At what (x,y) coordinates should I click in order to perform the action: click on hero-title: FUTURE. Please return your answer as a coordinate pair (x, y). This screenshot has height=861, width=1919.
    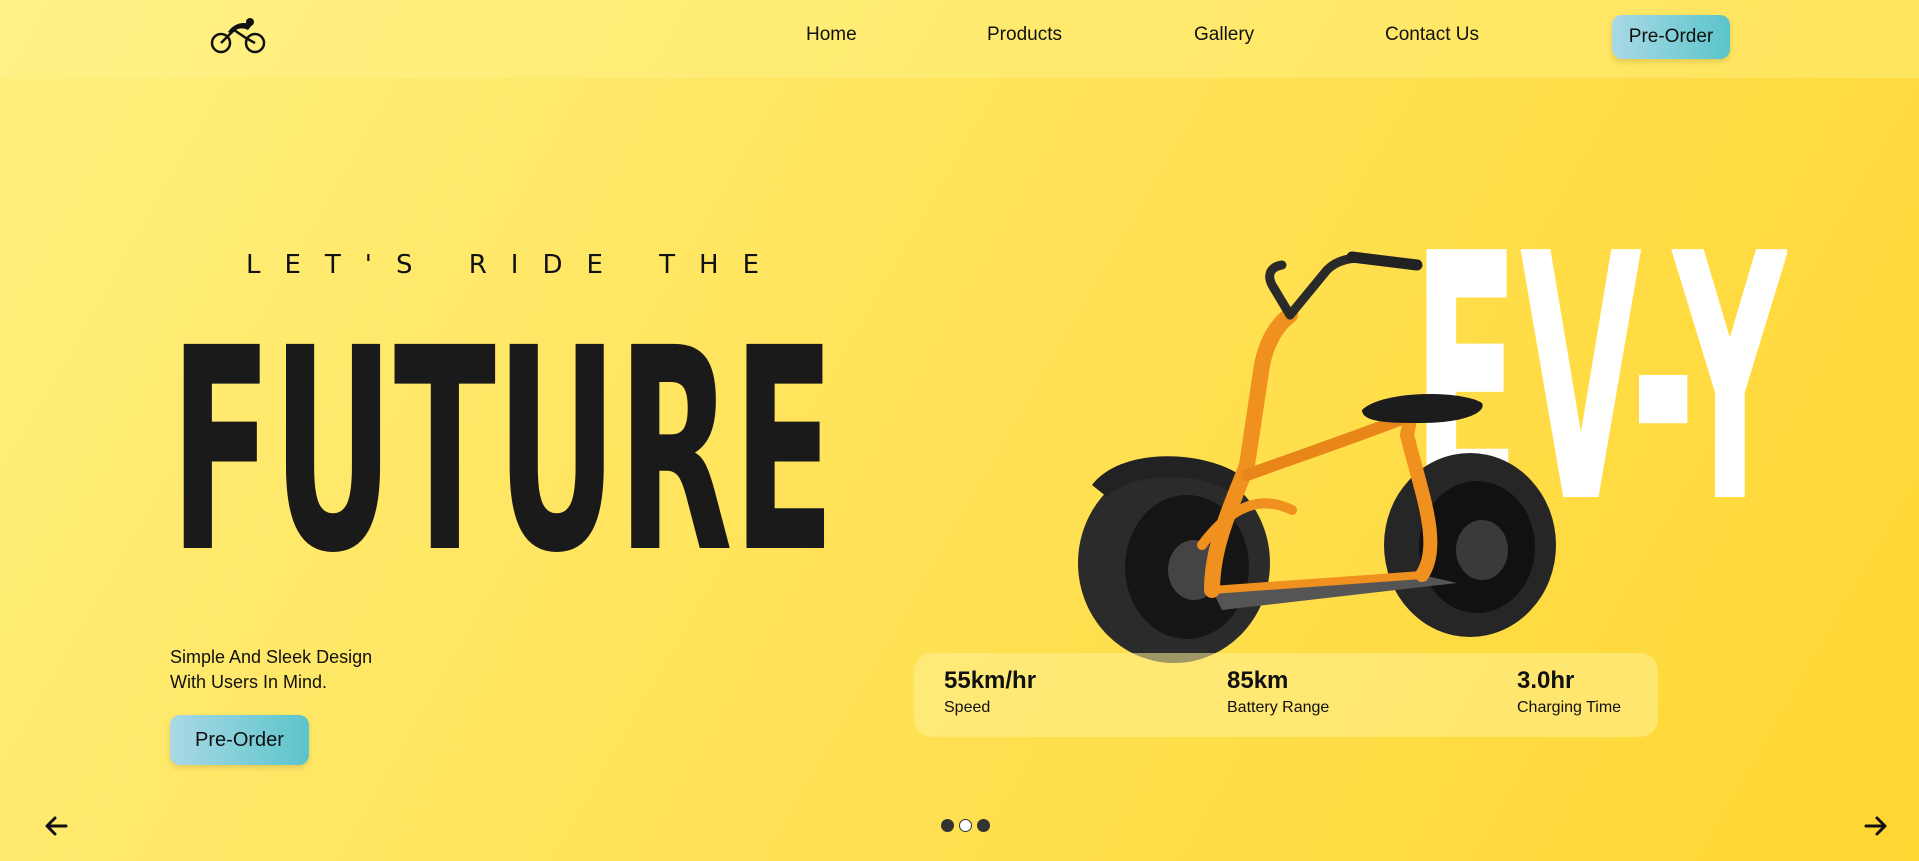
    Looking at the image, I should click on (502, 438).